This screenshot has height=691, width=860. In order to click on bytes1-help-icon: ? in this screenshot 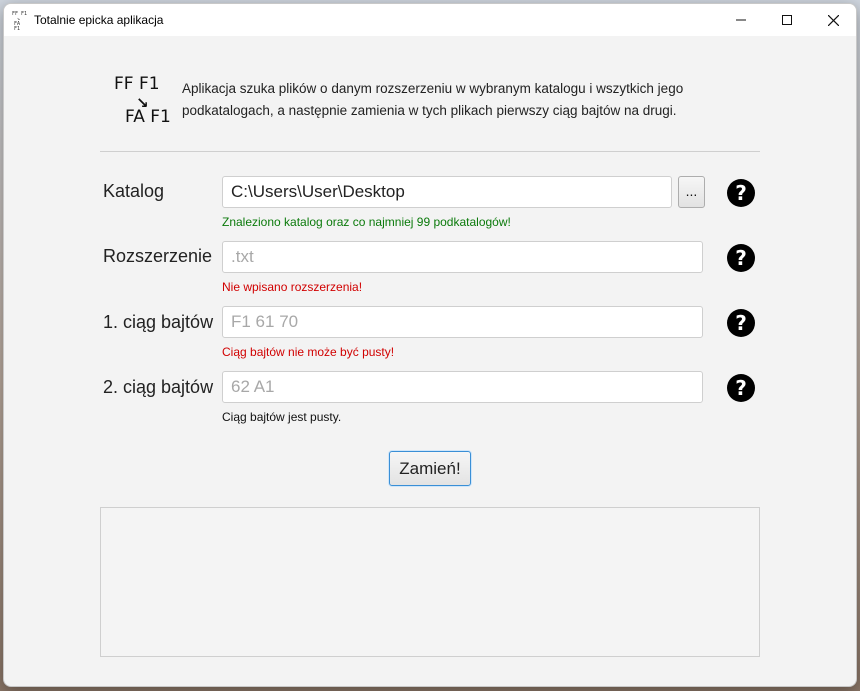, I will do `click(741, 323)`.